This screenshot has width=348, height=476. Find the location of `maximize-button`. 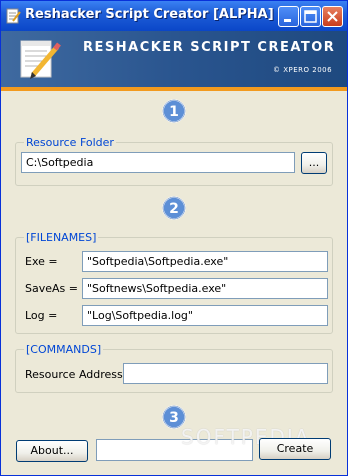

maximize-button is located at coordinates (310, 16).